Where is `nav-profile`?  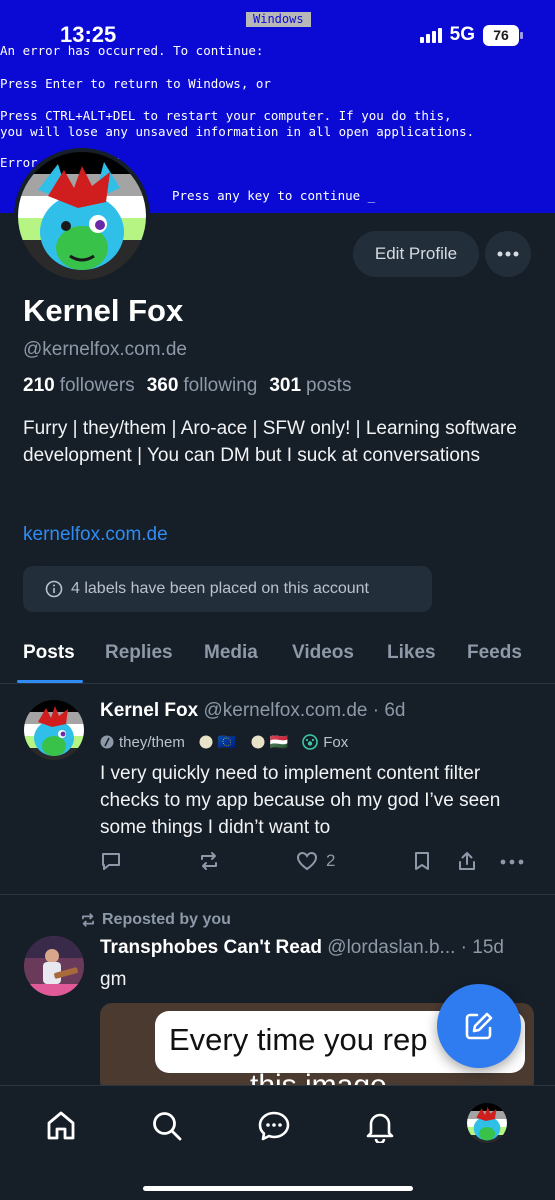 nav-profile is located at coordinates (487, 1123).